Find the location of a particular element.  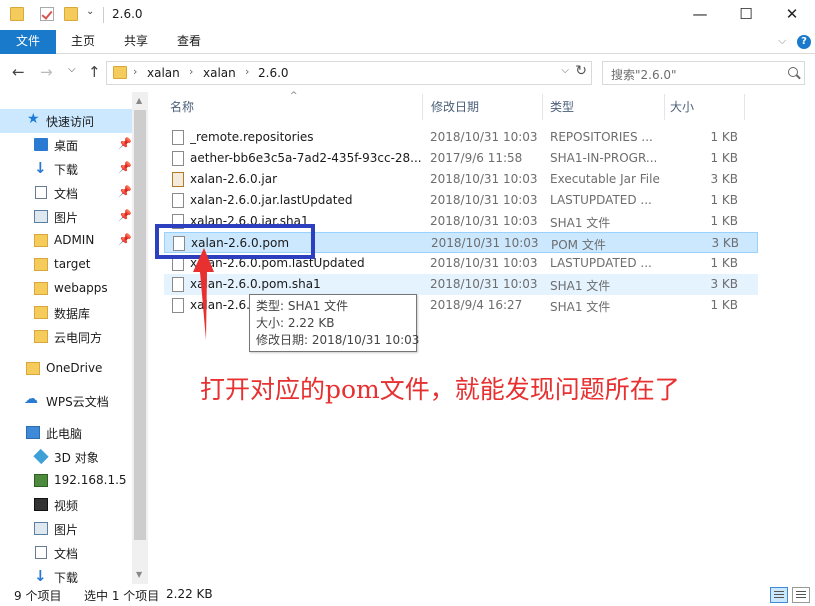

details-view-icon is located at coordinates (779, 595).